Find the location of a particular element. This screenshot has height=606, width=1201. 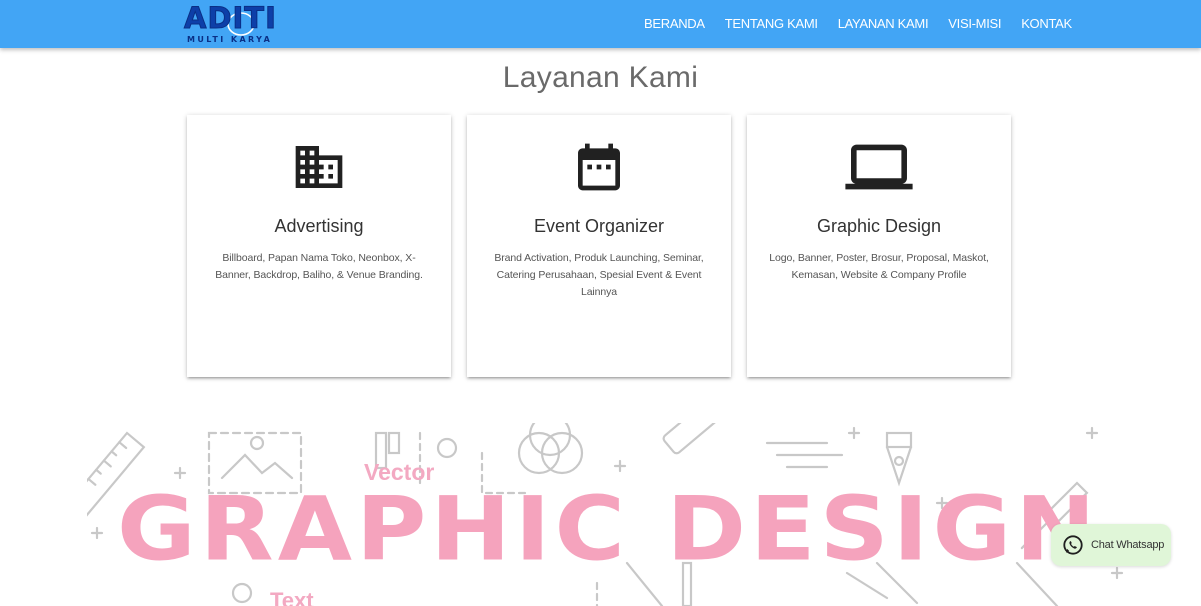

chat-whatsapp-label: Chat Whatsapp is located at coordinates (1128, 545).